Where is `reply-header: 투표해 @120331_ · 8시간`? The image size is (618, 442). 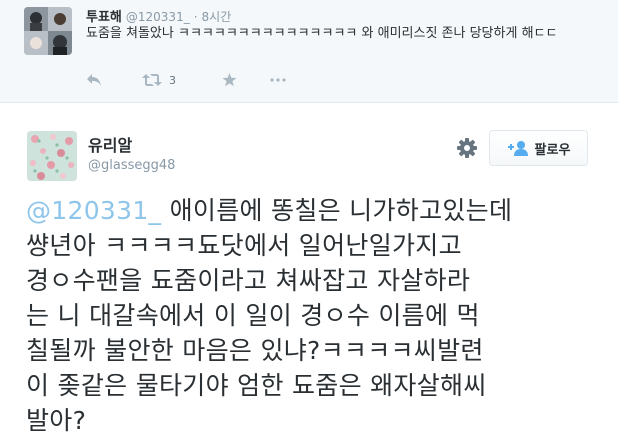
reply-header: 투표해 @120331_ · 8시간 is located at coordinates (159, 15).